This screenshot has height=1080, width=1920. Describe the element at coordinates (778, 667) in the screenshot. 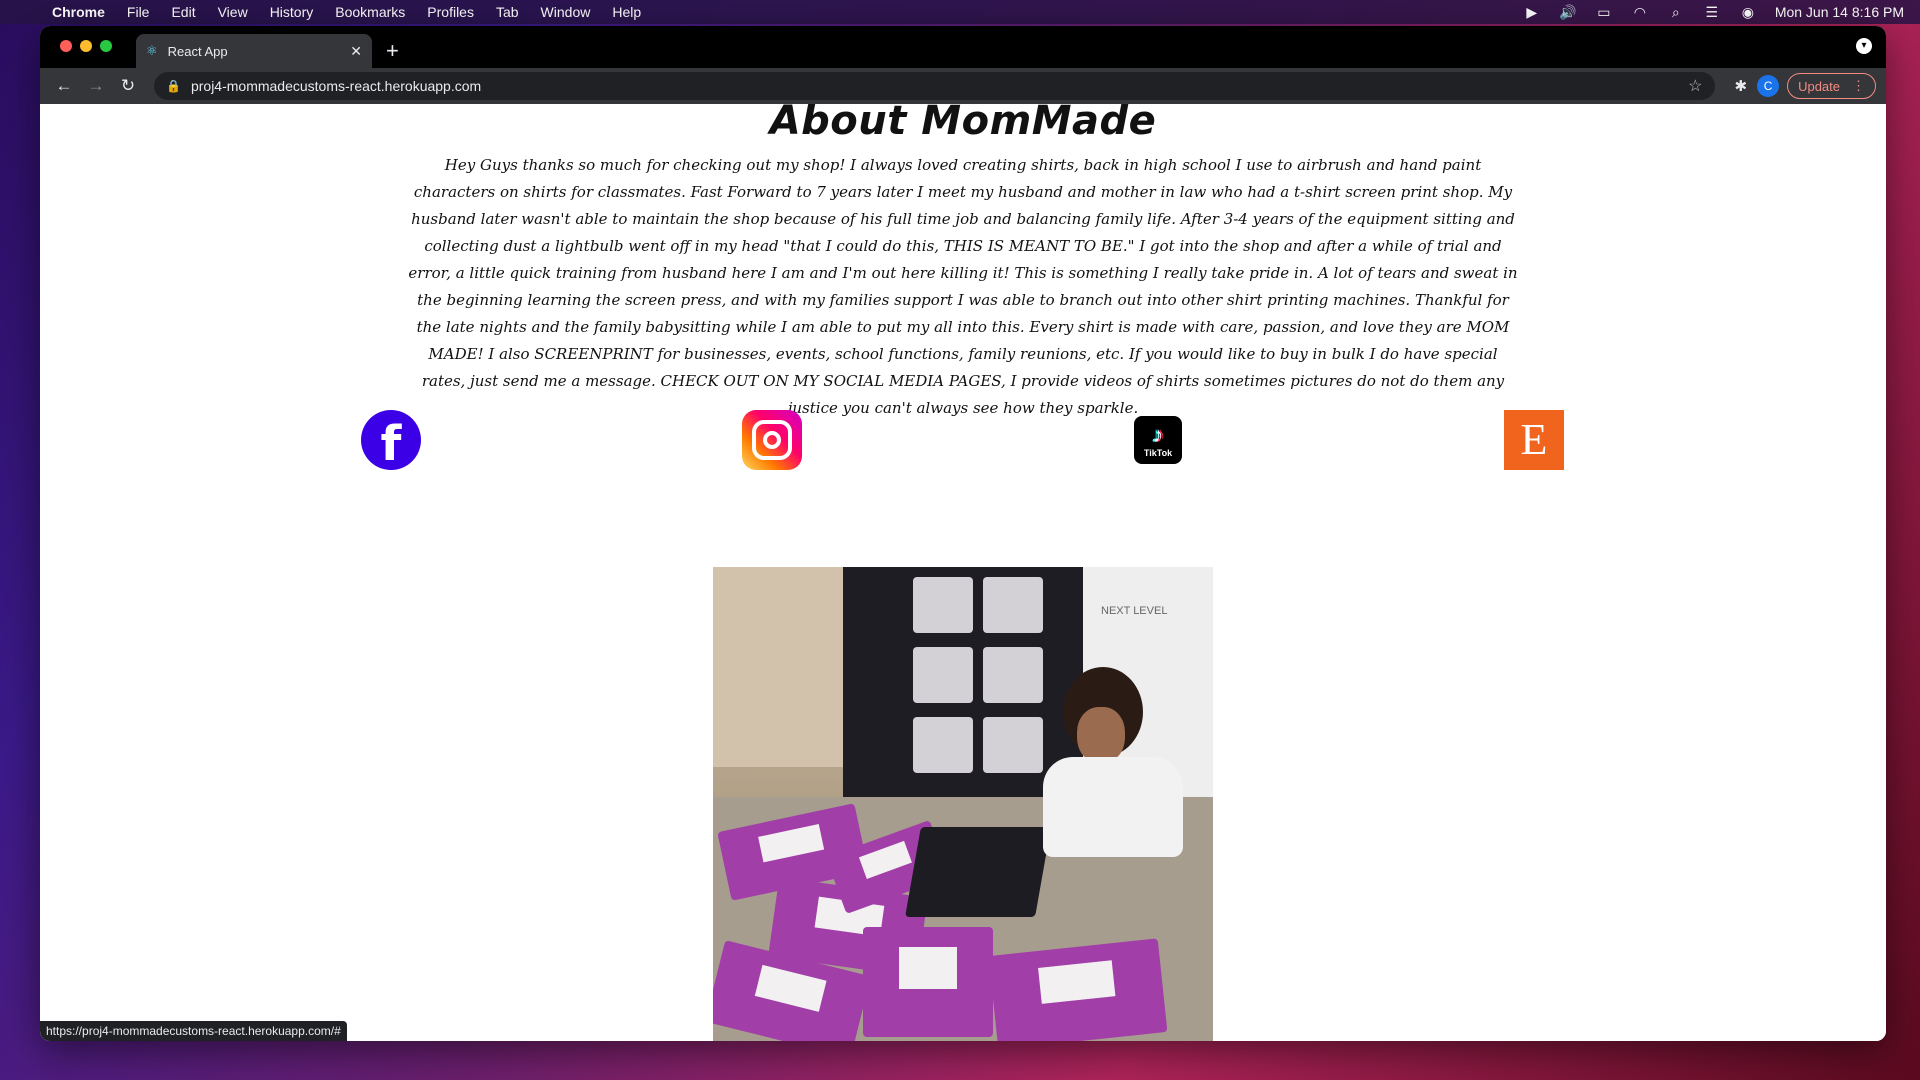

I see `photo-wall` at that location.